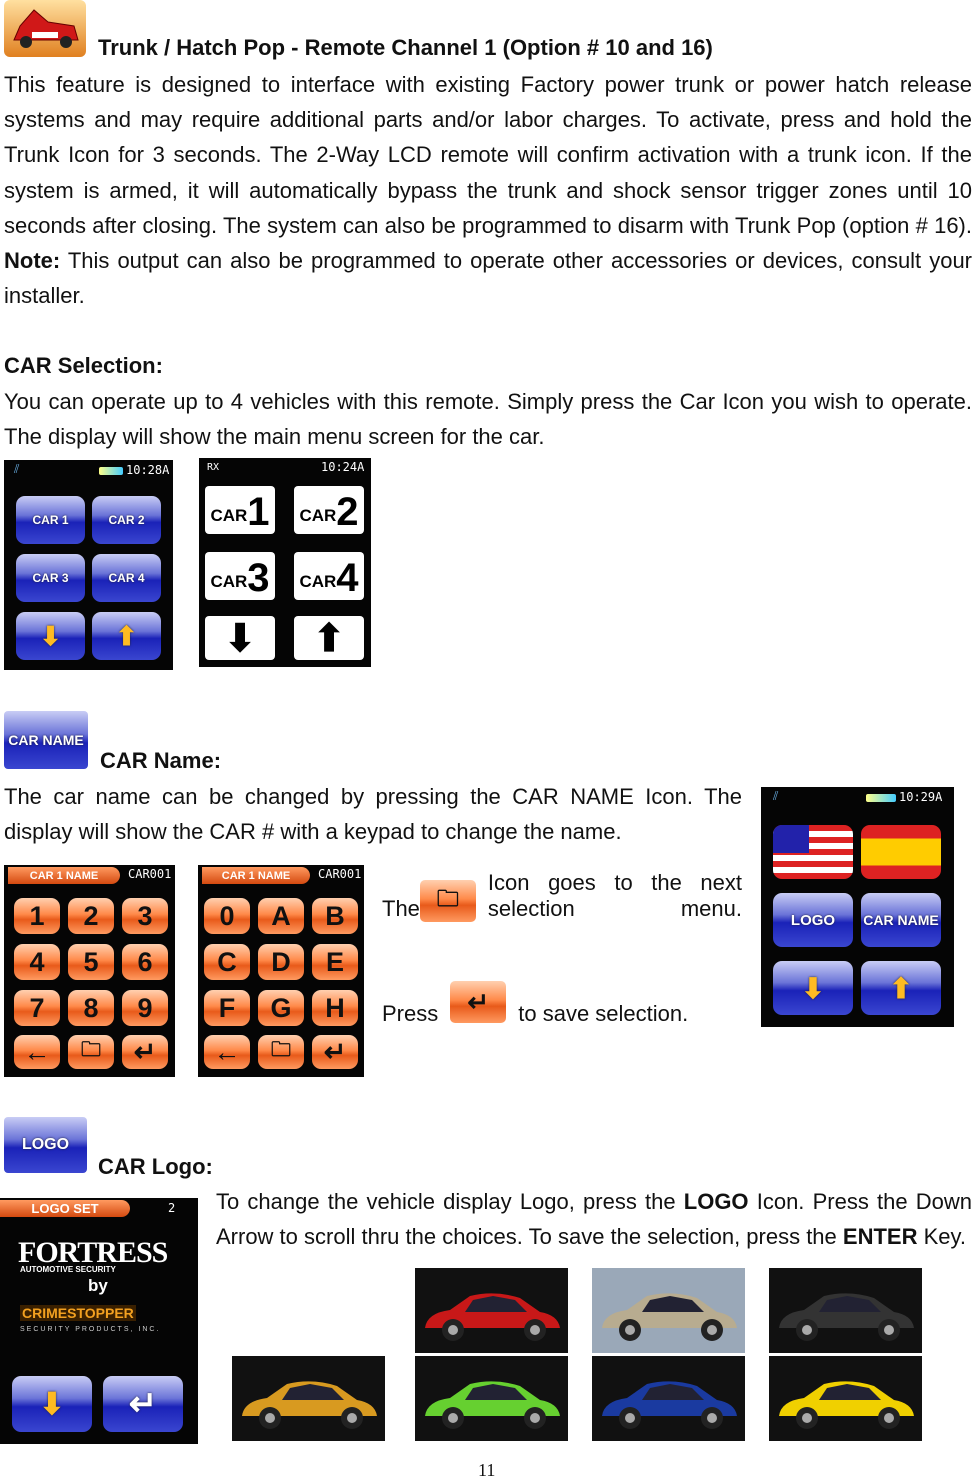 The width and height of the screenshot is (972, 1477). Describe the element at coordinates (335, 1008) in the screenshot. I see `key-h: H` at that location.